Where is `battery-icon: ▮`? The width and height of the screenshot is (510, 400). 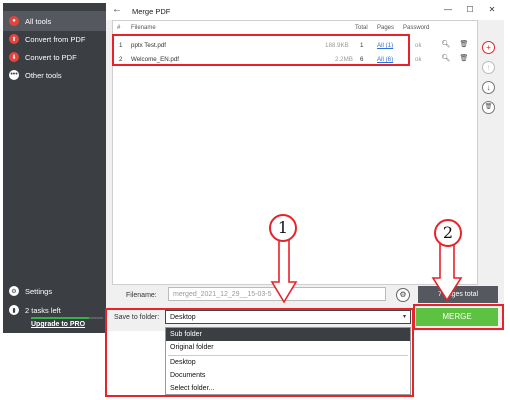 battery-icon: ▮ is located at coordinates (14, 310).